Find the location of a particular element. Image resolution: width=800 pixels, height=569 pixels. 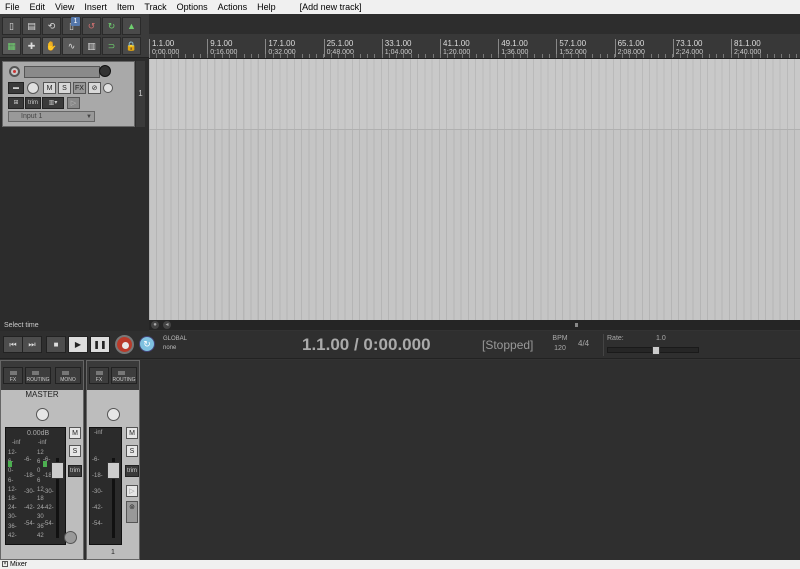

metronome-icon: ▲ is located at coordinates (131, 26).